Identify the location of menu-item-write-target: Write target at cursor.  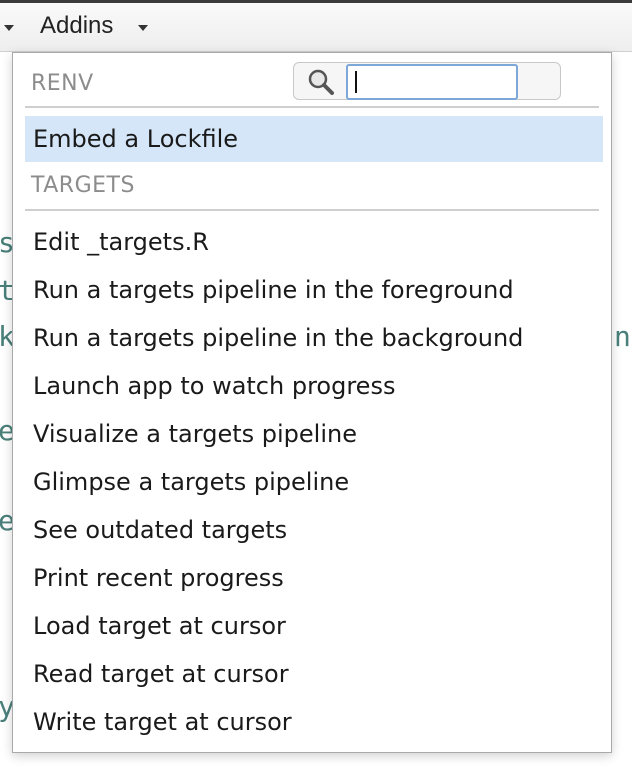
(314, 722).